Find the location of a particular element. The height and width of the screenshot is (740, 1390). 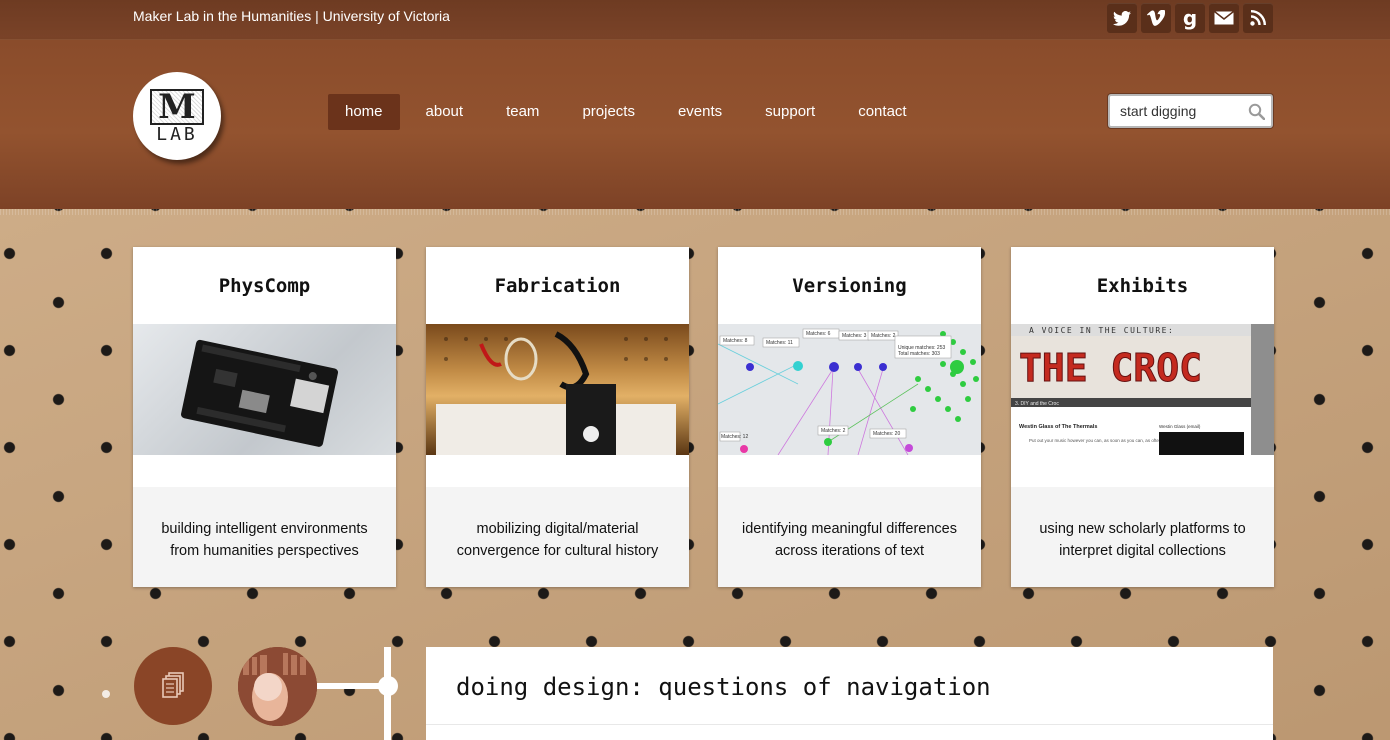

card-title: Exhibits is located at coordinates (1142, 285).